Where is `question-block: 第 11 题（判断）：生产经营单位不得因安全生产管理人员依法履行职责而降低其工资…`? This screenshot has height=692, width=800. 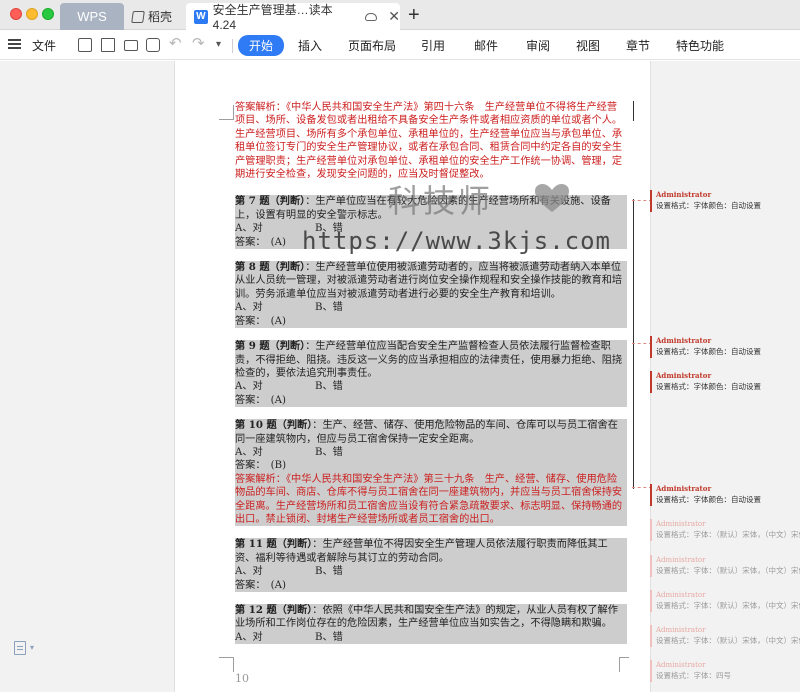
question-block: 第 11 题（判断）：生产经营单位不得因安全生产管理人员依法履行职责而降低其工资… is located at coordinates (431, 565).